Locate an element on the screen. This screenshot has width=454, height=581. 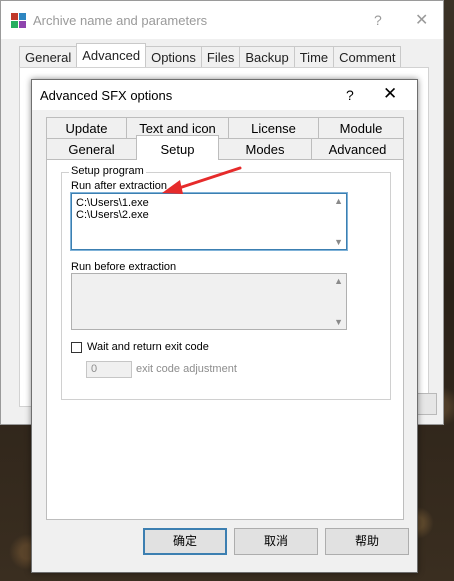
exit-code-adjustment-input: 0 is located at coordinates (109, 369).